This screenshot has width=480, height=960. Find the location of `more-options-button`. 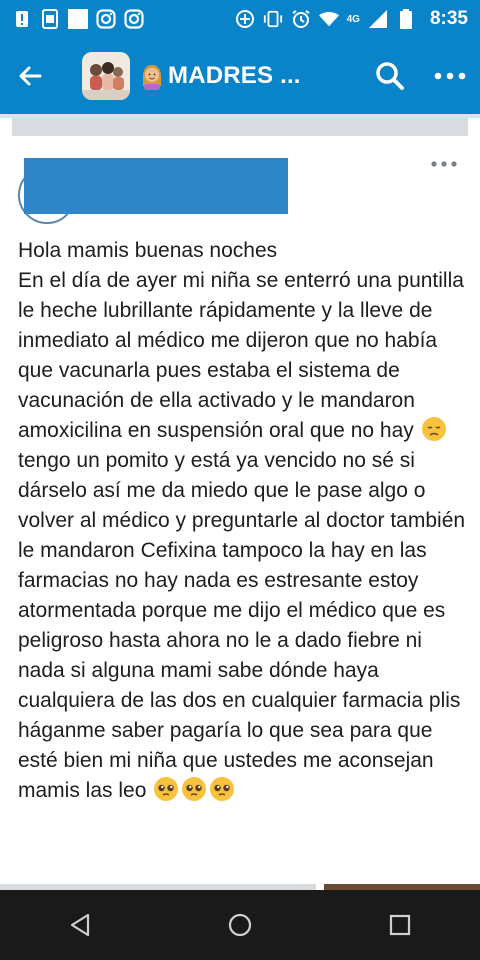

more-options-button is located at coordinates (450, 76).